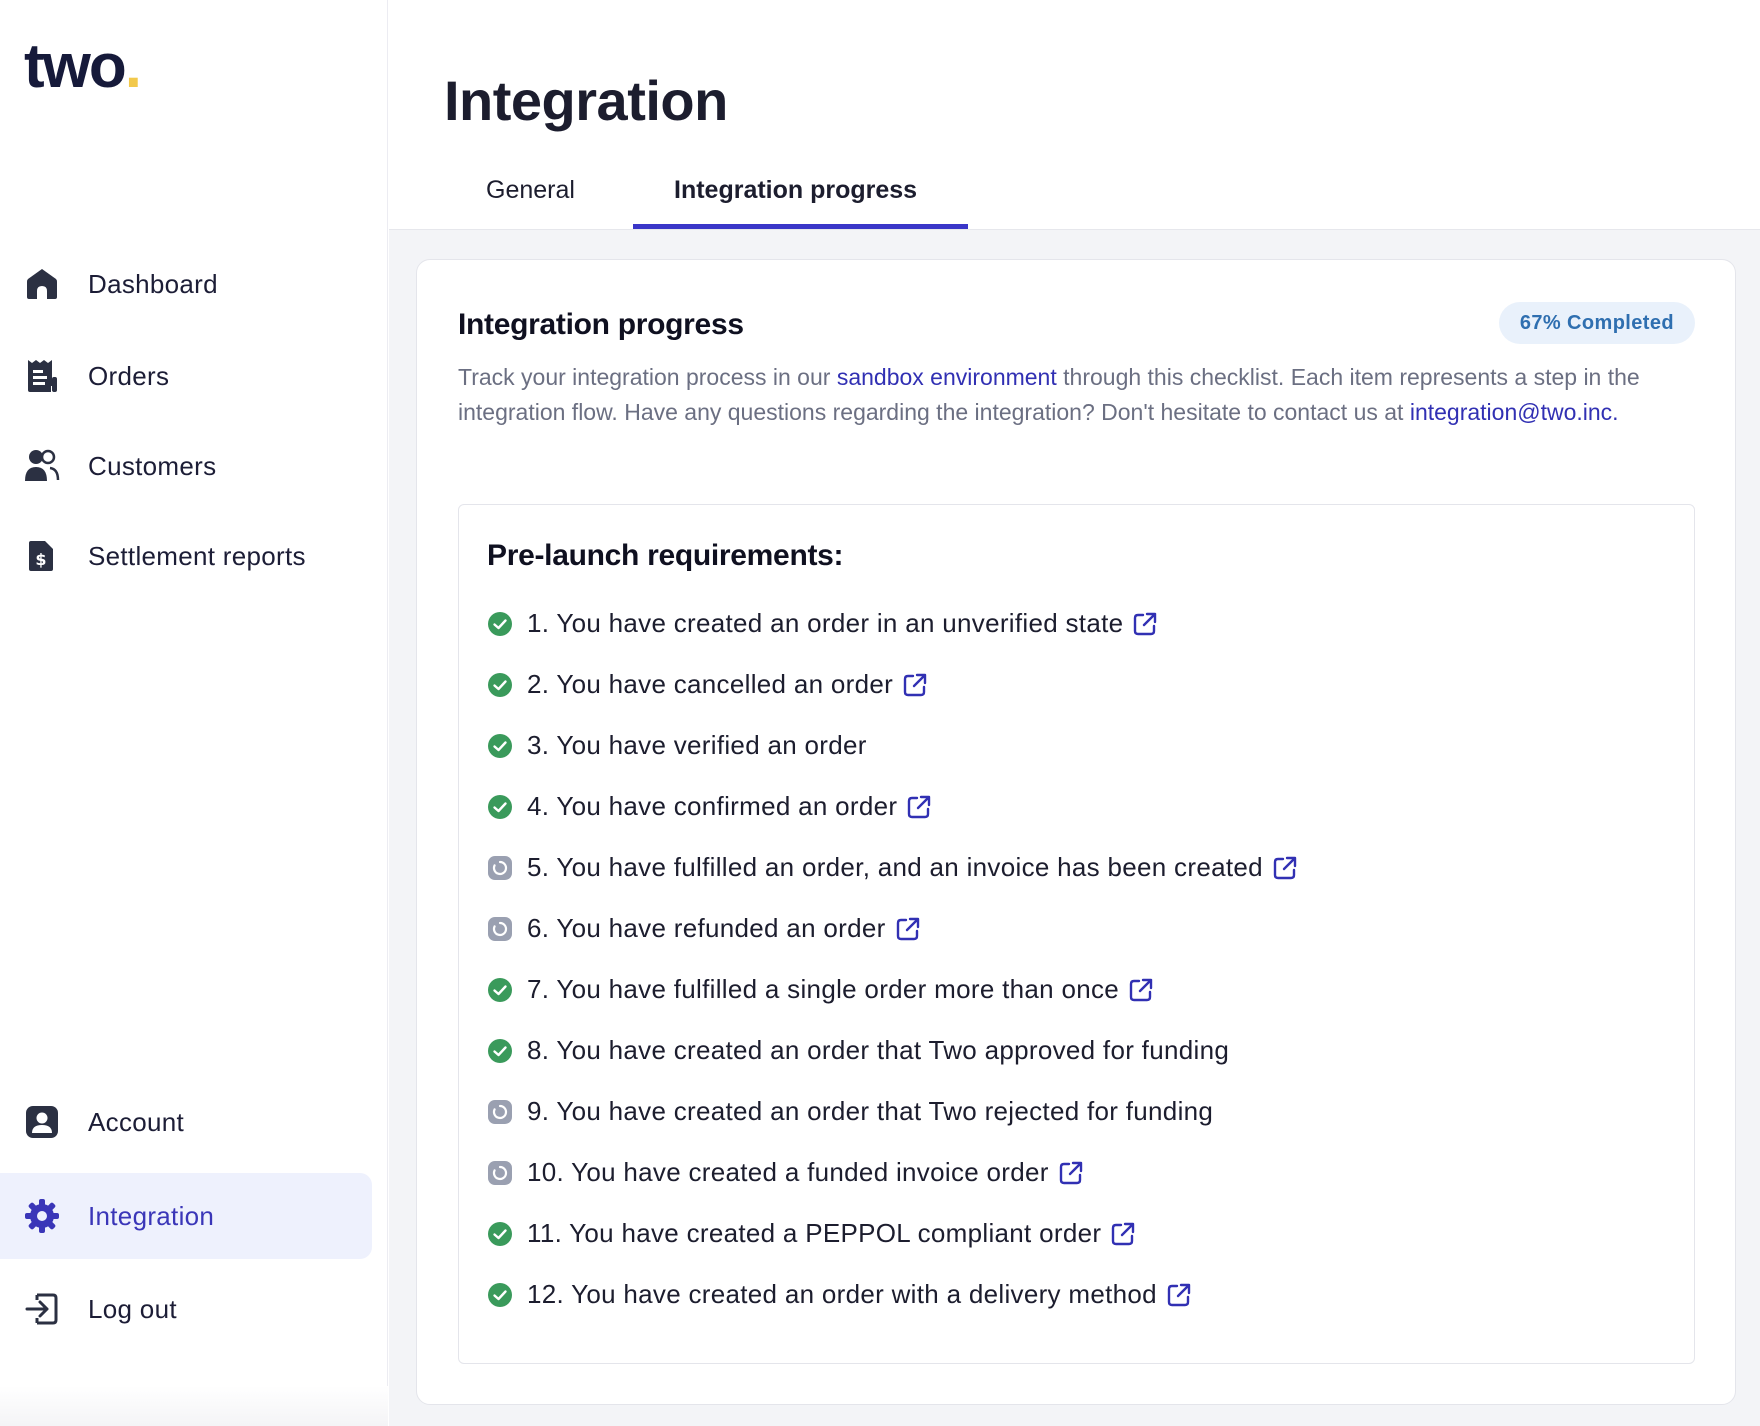  I want to click on requirement-text: 2. You have cancelled an order, so click(710, 684).